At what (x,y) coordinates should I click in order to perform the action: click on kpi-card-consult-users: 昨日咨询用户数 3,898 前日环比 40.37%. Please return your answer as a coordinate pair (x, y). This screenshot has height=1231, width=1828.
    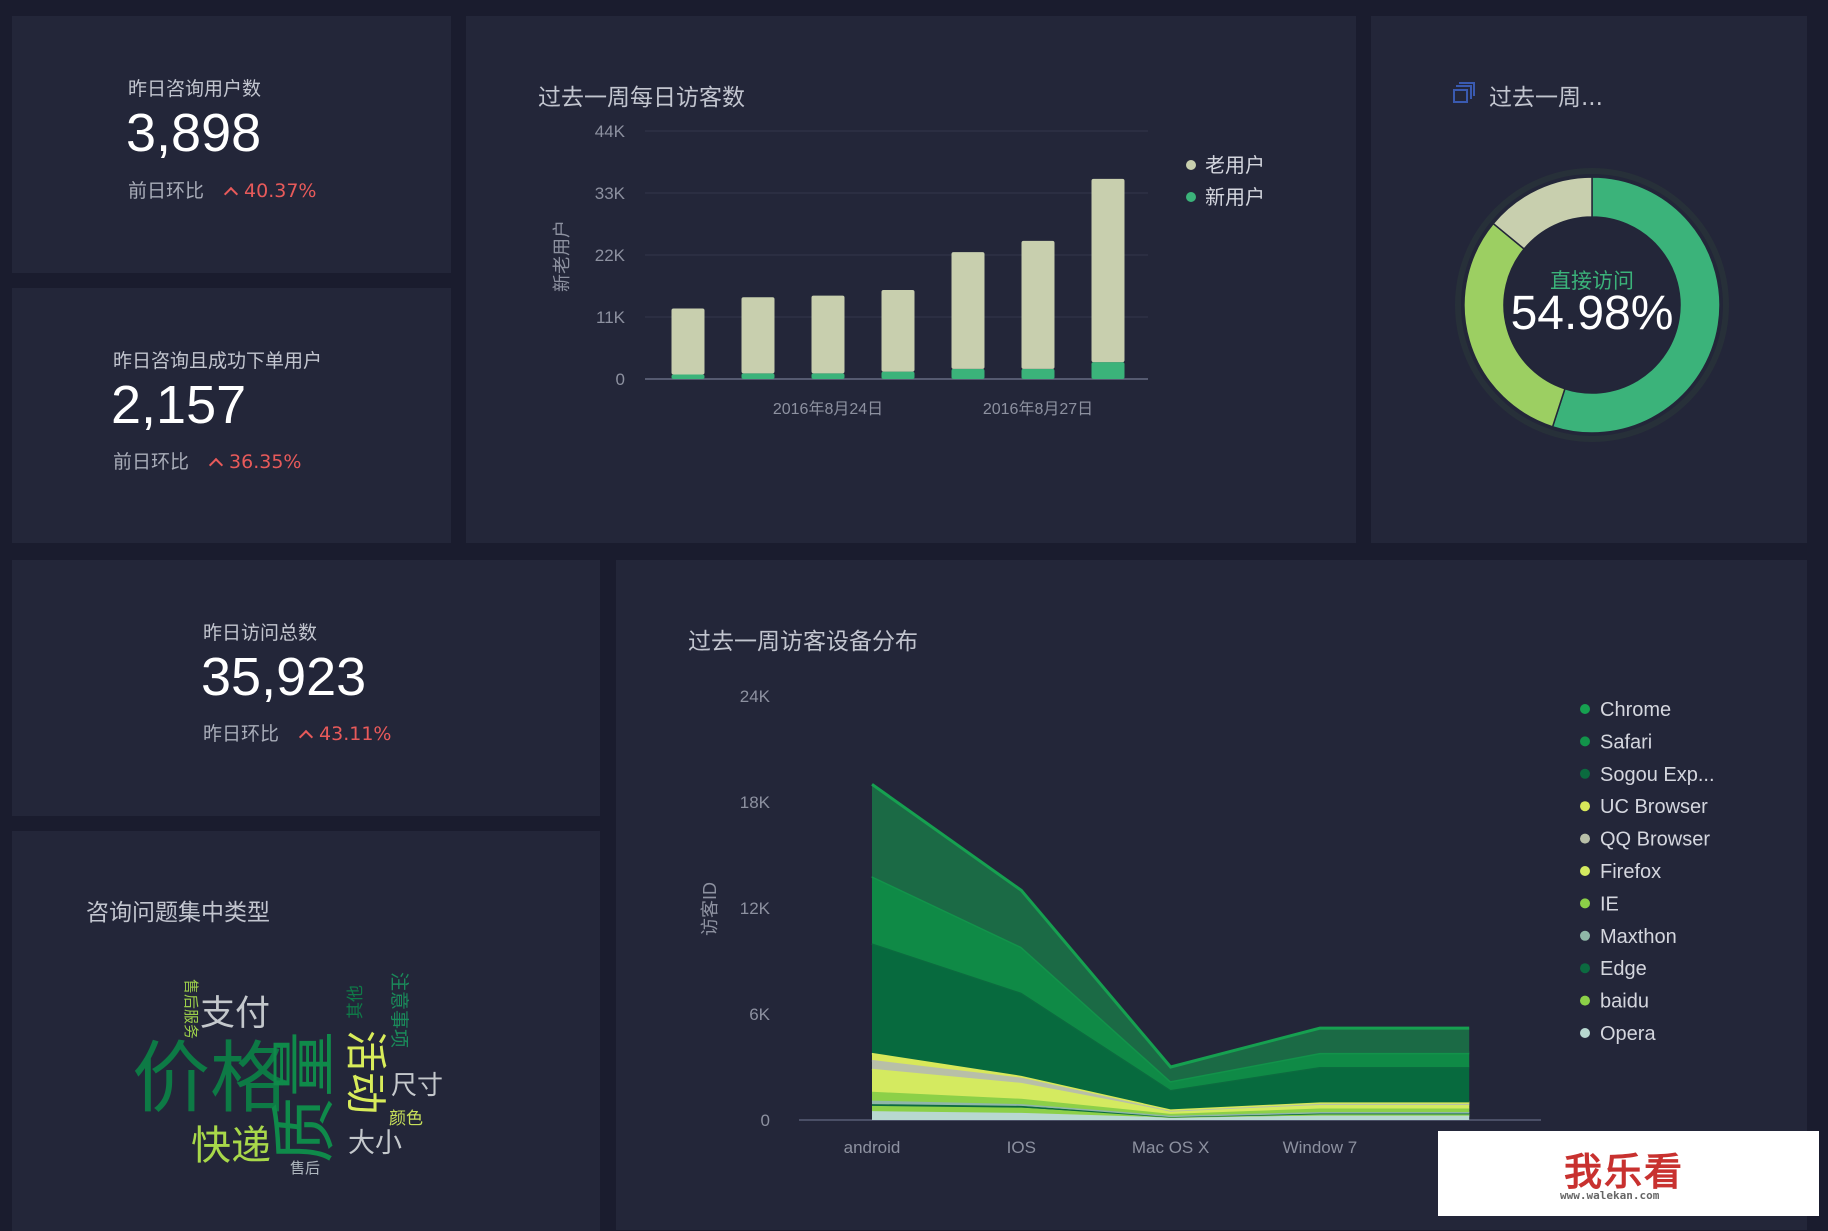
    Looking at the image, I should click on (231, 144).